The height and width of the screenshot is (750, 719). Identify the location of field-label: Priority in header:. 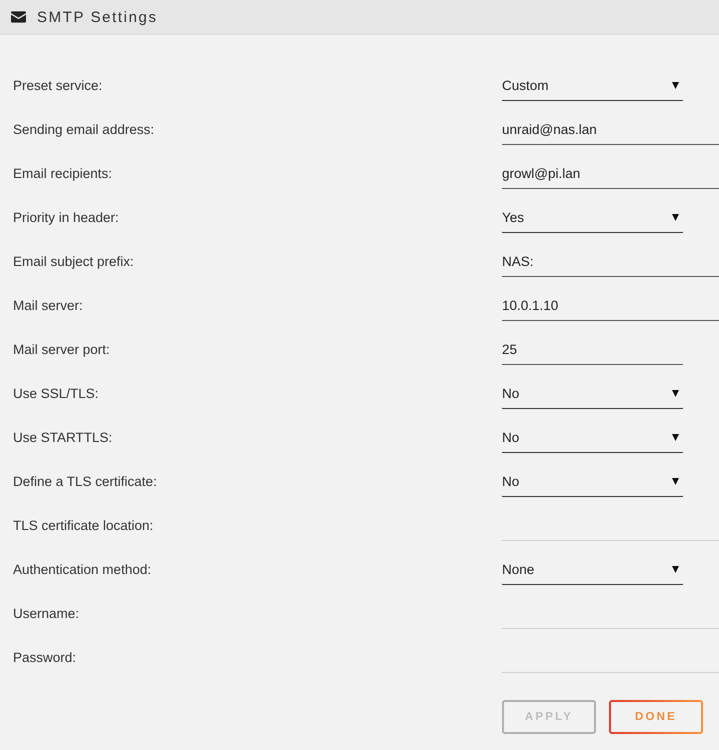
(66, 217).